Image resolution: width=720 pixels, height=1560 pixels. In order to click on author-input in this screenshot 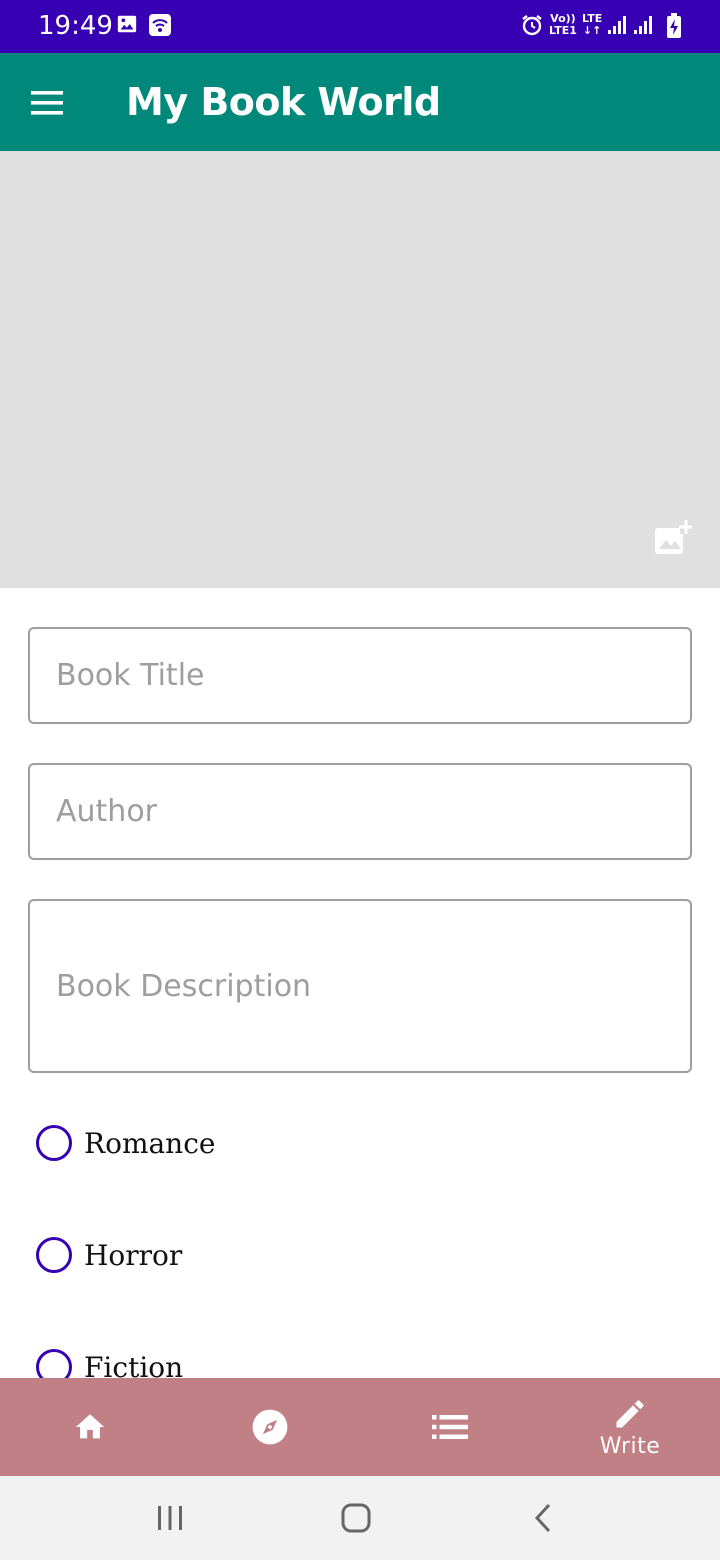, I will do `click(360, 811)`.